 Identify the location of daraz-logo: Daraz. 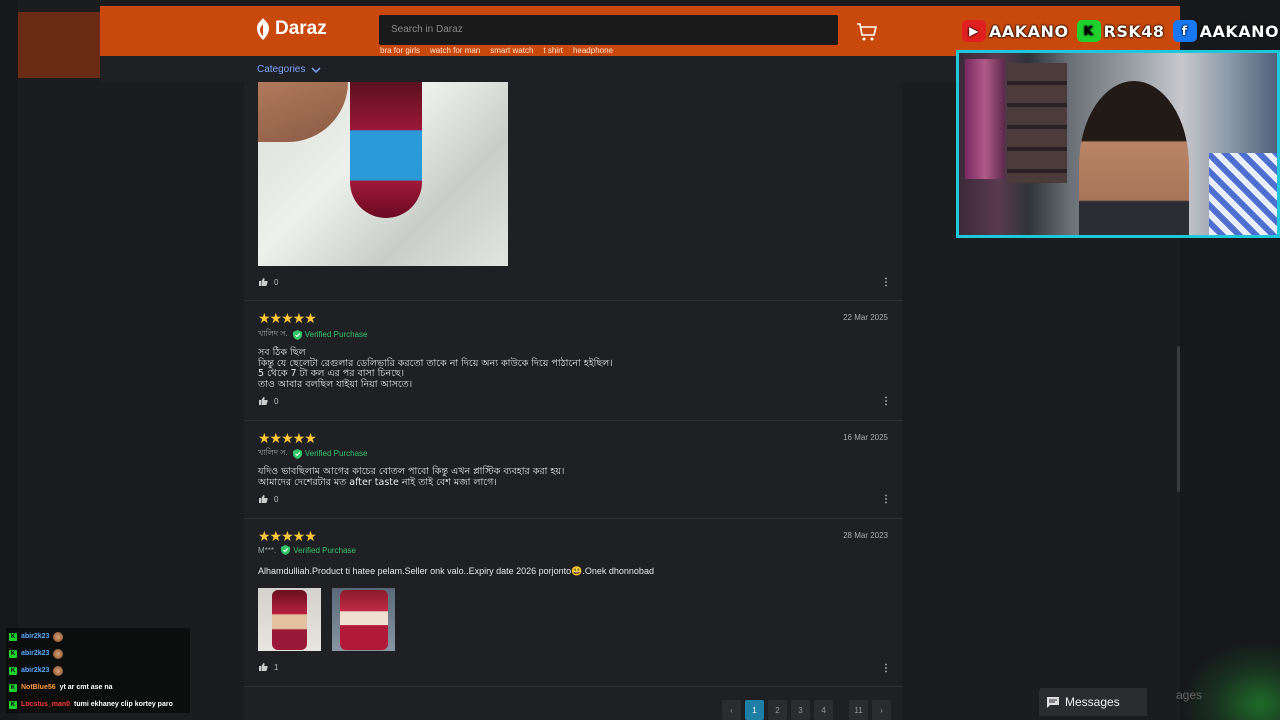
(291, 29).